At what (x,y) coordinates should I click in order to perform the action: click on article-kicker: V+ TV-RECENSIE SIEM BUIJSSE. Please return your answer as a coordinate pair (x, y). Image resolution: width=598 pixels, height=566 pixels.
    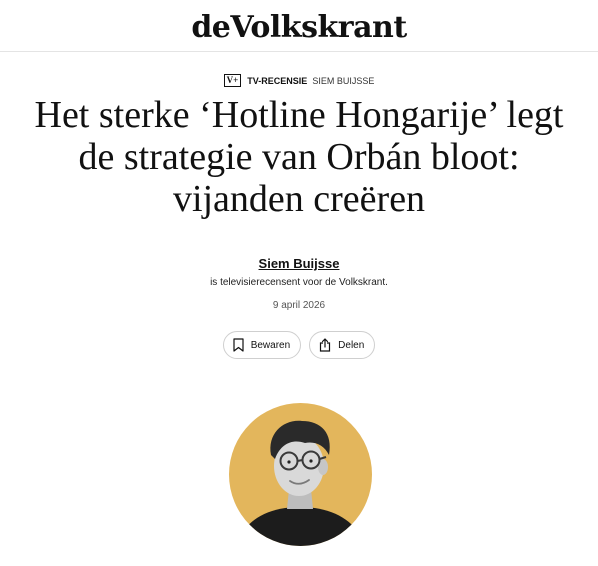
    Looking at the image, I should click on (299, 80).